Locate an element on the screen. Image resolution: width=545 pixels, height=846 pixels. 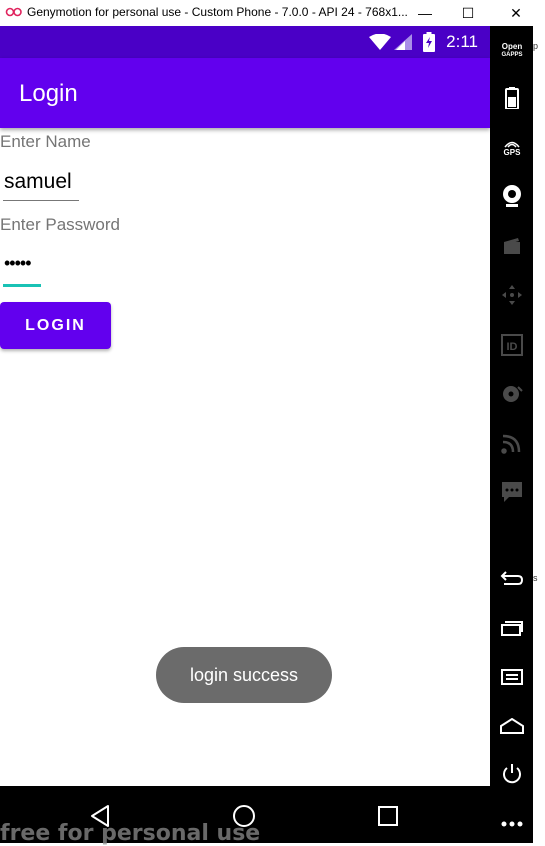
edge-fragment: p is located at coordinates (536, 46).